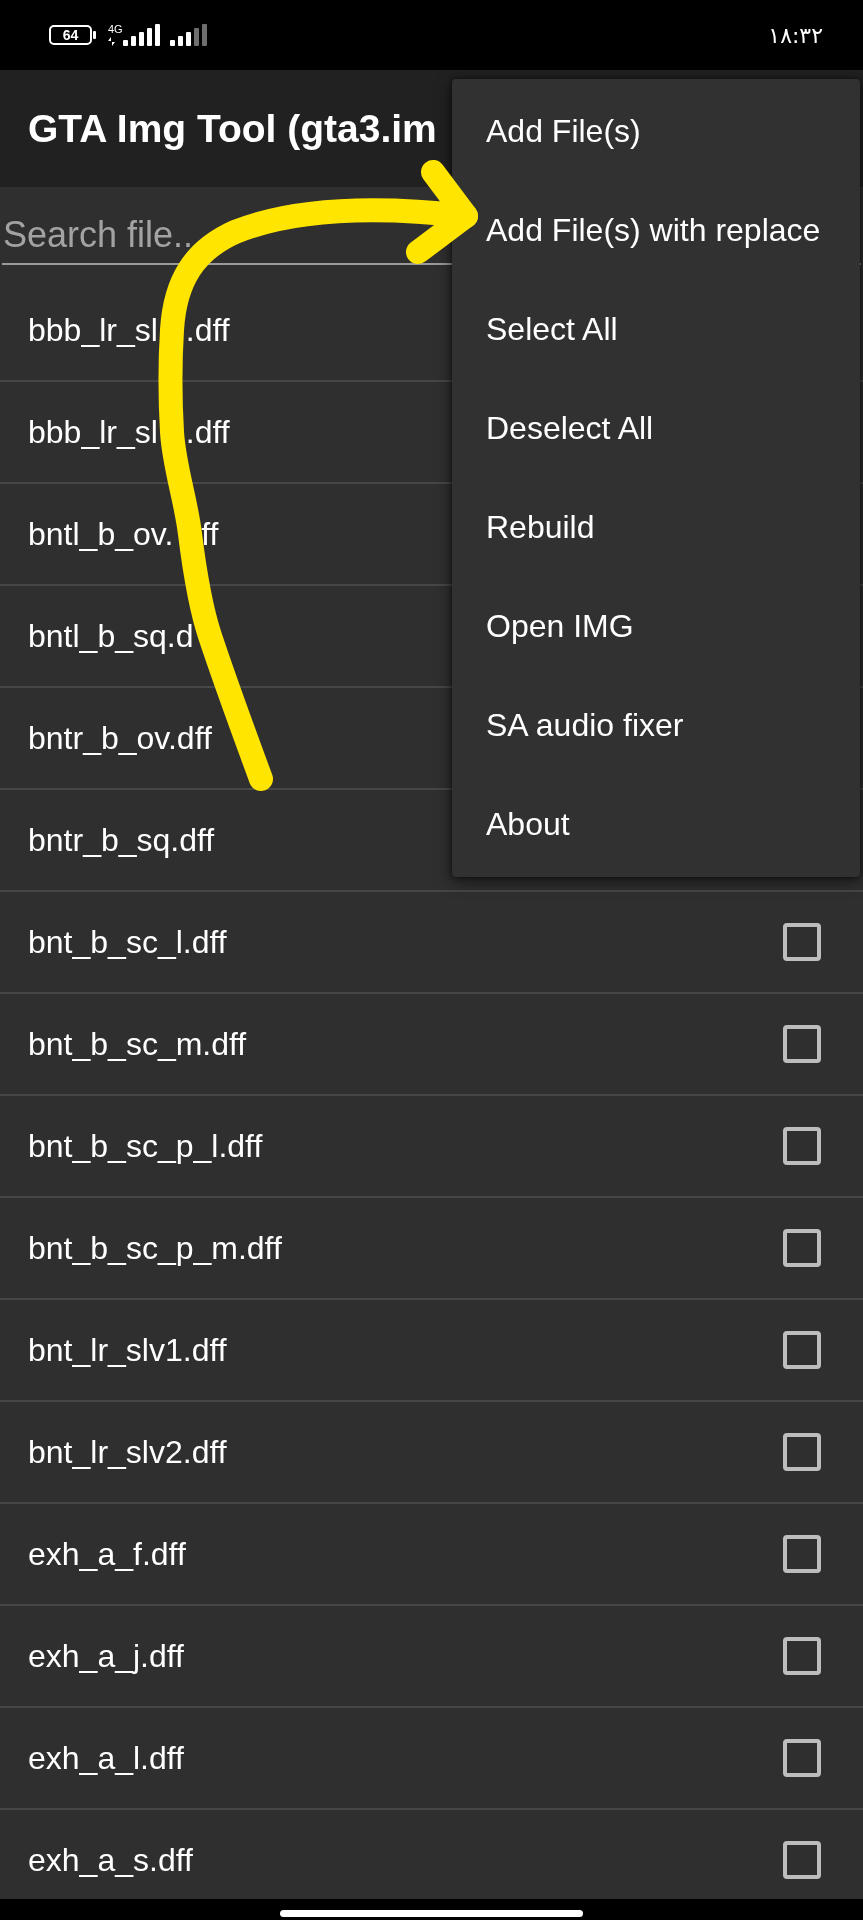 This screenshot has height=1920, width=863. Describe the element at coordinates (127, 1350) in the screenshot. I see `file-name: bnt_lr_slv1.dff` at that location.